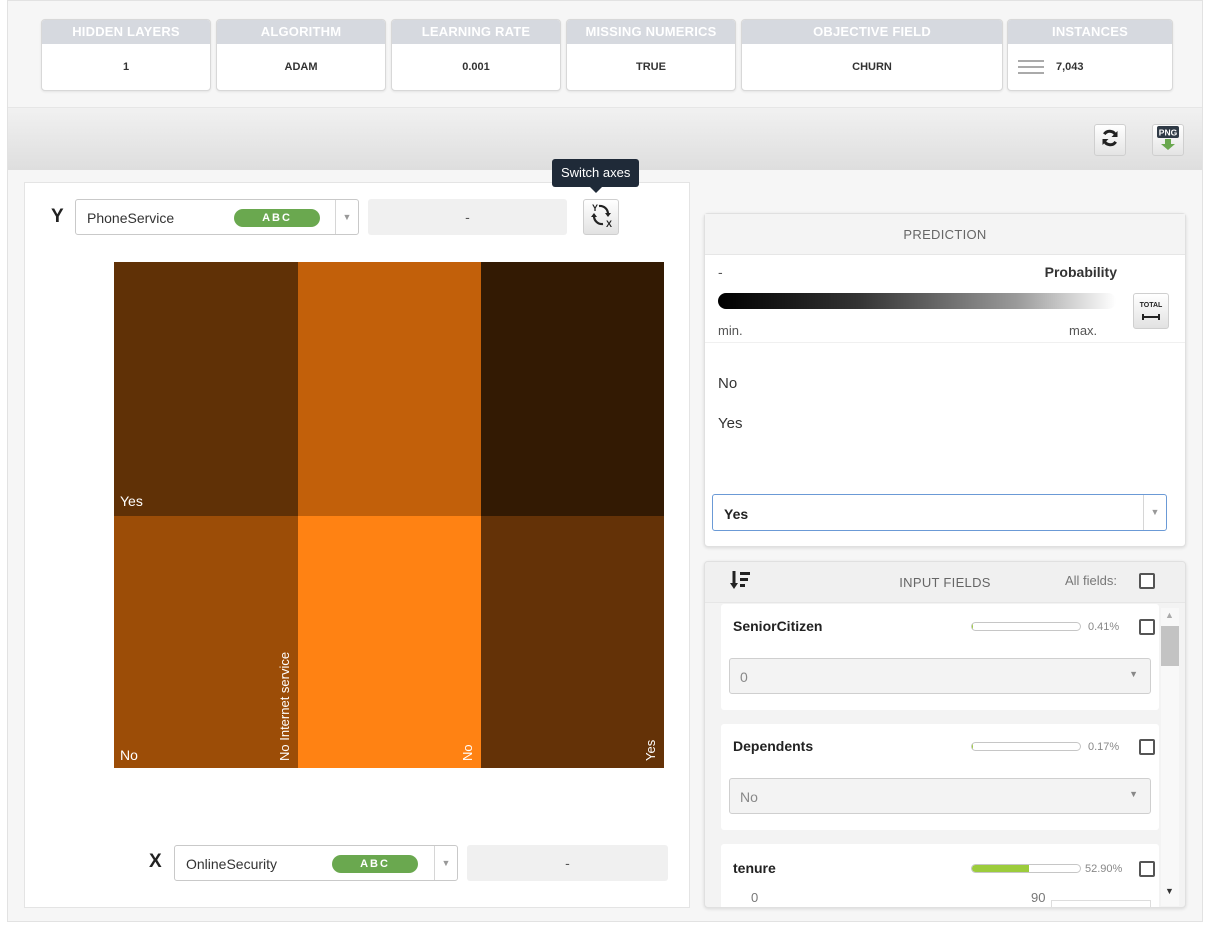 The width and height of the screenshot is (1210, 926). What do you see at coordinates (1104, 747) in the screenshot?
I see `importance-pct: 0.17%` at bounding box center [1104, 747].